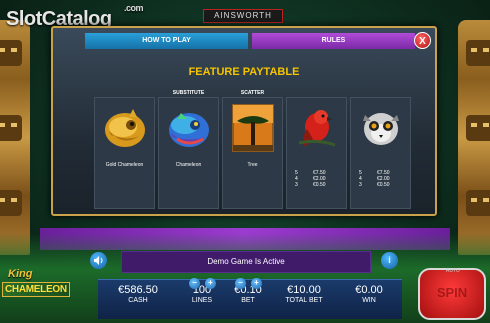 Image resolution: width=490 pixels, height=323 pixels. Describe the element at coordinates (250, 41) in the screenshot. I see `paytable-tabs: HOW TO PLAY RULES` at that location.